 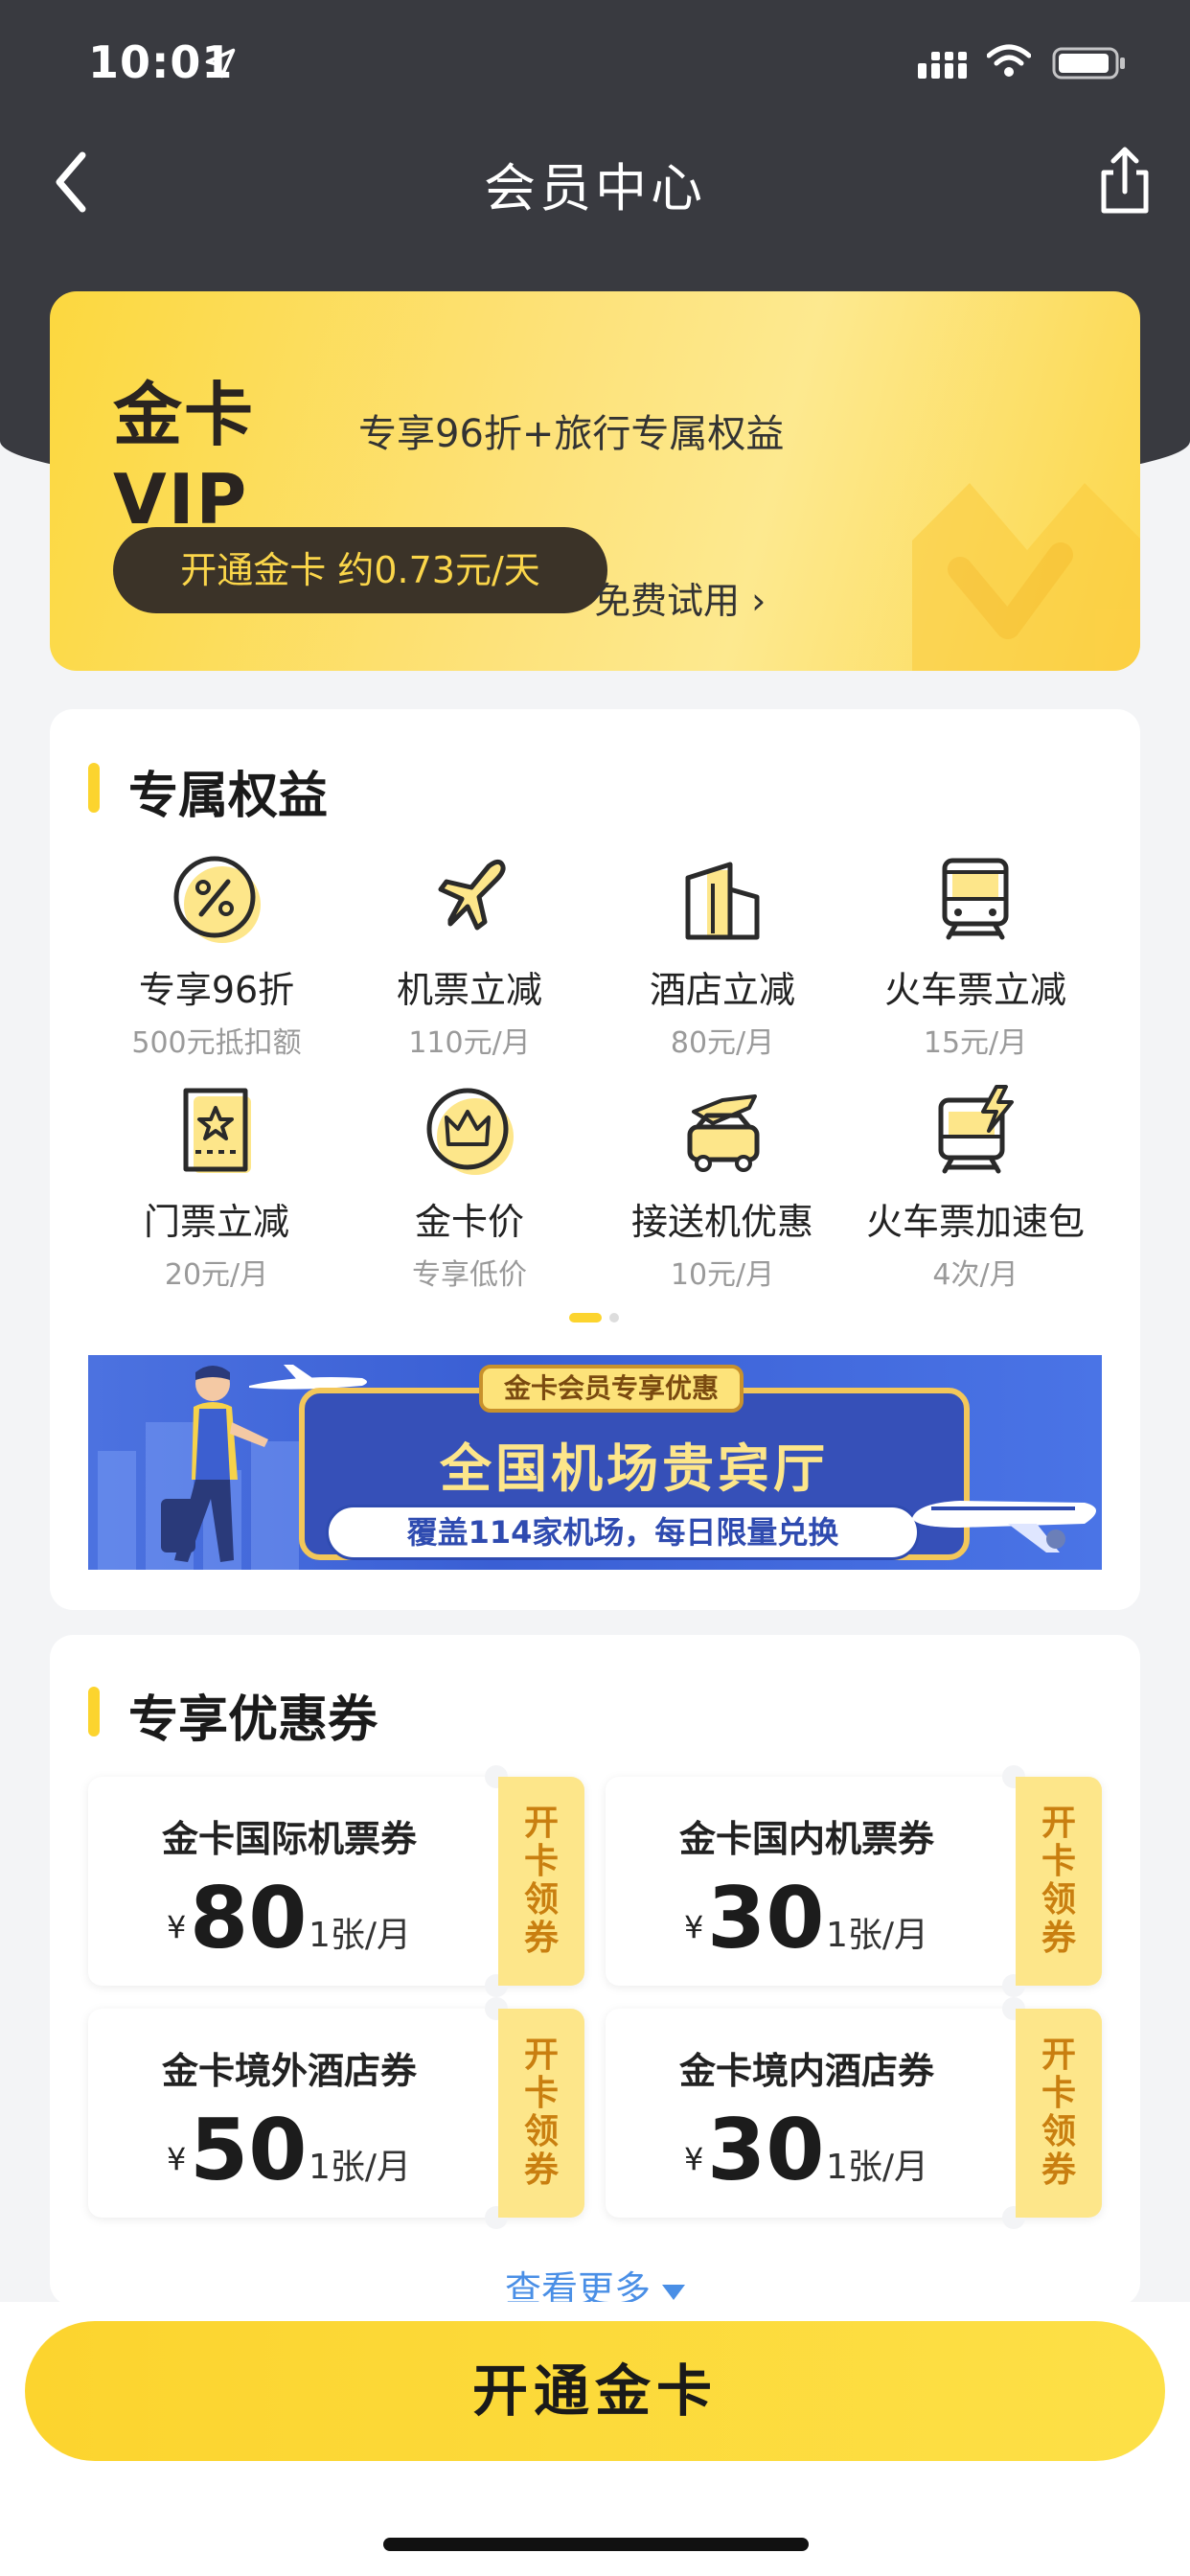 What do you see at coordinates (470, 1188) in the screenshot?
I see `benefit-gold-price: 金卡价 专享低价` at bounding box center [470, 1188].